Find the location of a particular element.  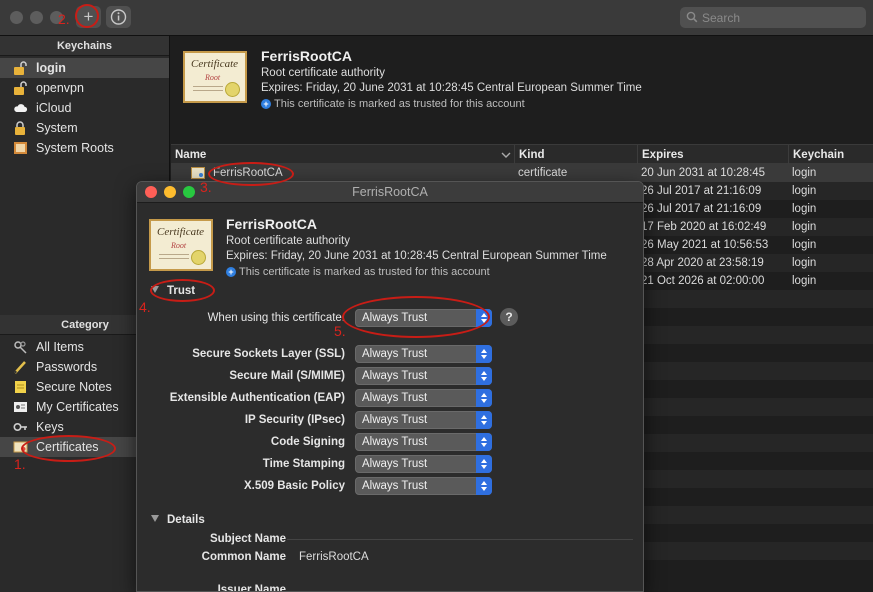

keychain-item-system: System is located at coordinates (84, 128).